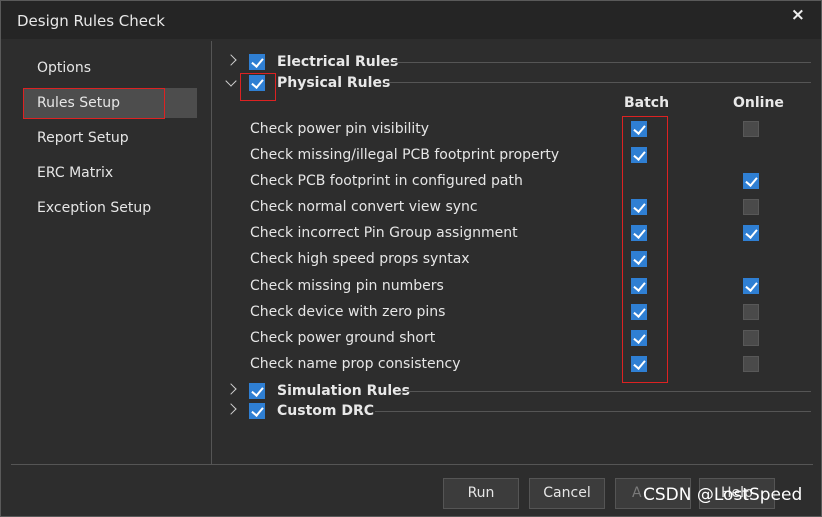  What do you see at coordinates (343, 338) in the screenshot?
I see `rule-label-power-ground-short: Check power ground short` at bounding box center [343, 338].